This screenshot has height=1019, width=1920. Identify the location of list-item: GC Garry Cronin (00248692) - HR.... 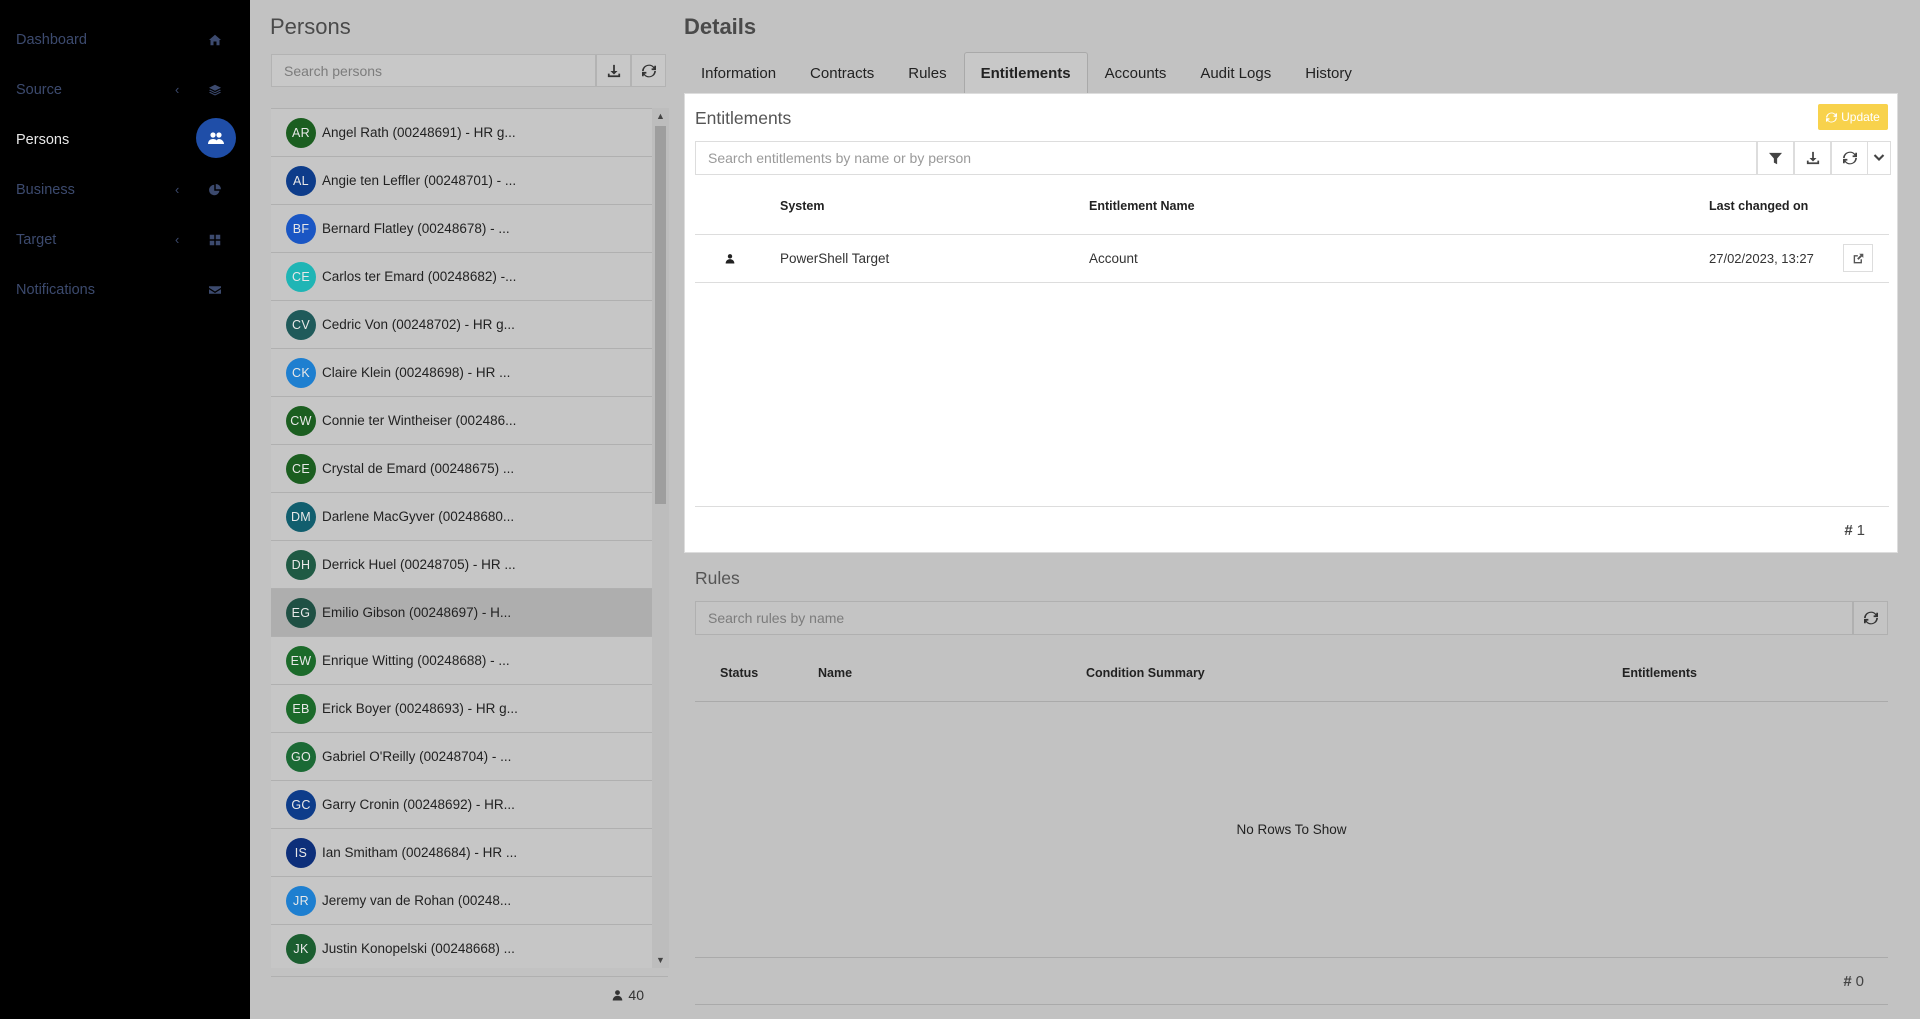
(461, 805).